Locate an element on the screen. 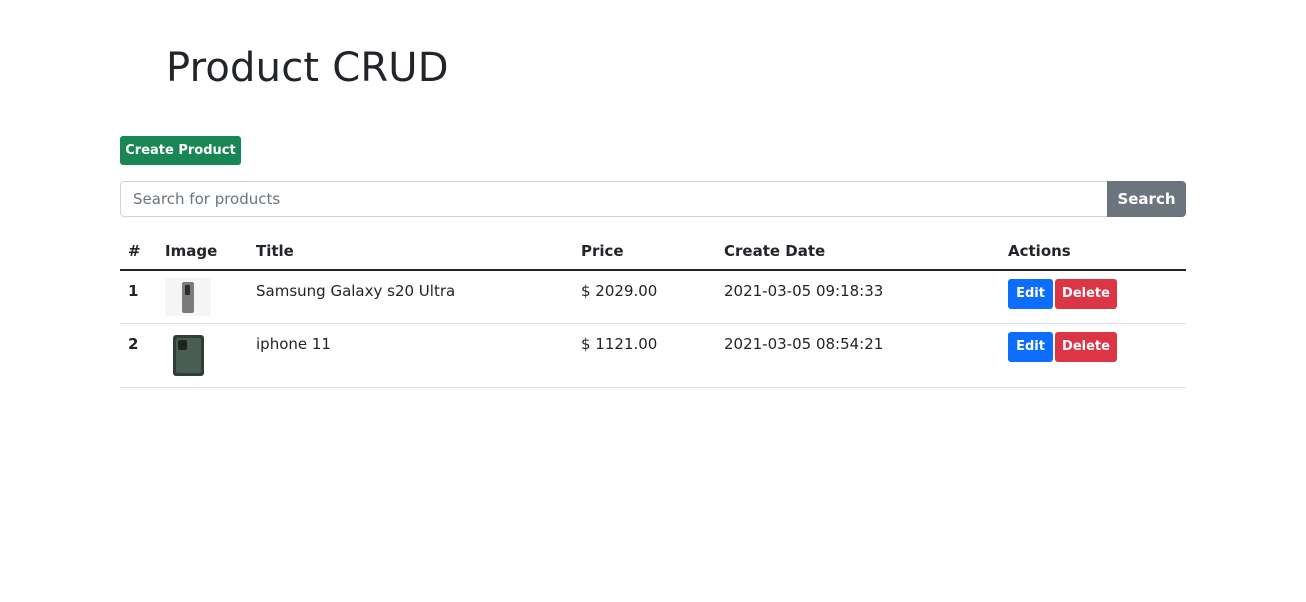  row-price: $ 2029.00 is located at coordinates (644, 297).